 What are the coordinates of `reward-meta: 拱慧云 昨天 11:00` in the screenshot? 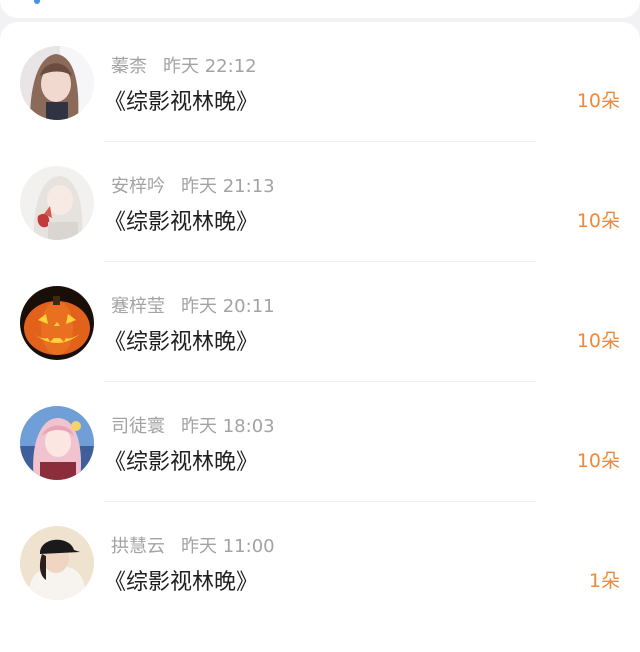 It's located at (193, 545).